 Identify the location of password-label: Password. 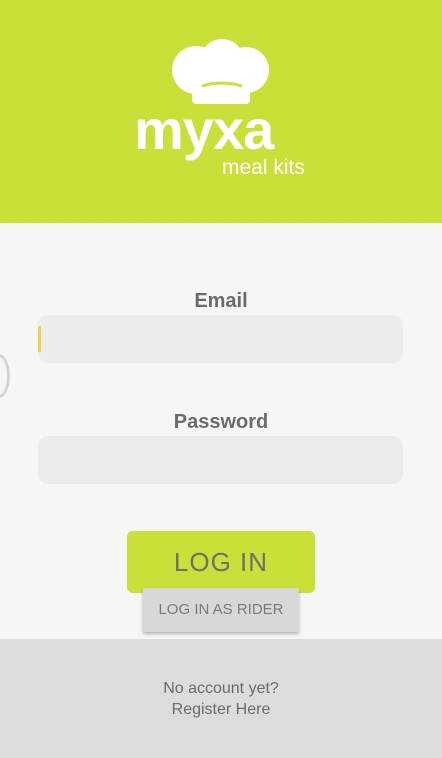
(221, 422).